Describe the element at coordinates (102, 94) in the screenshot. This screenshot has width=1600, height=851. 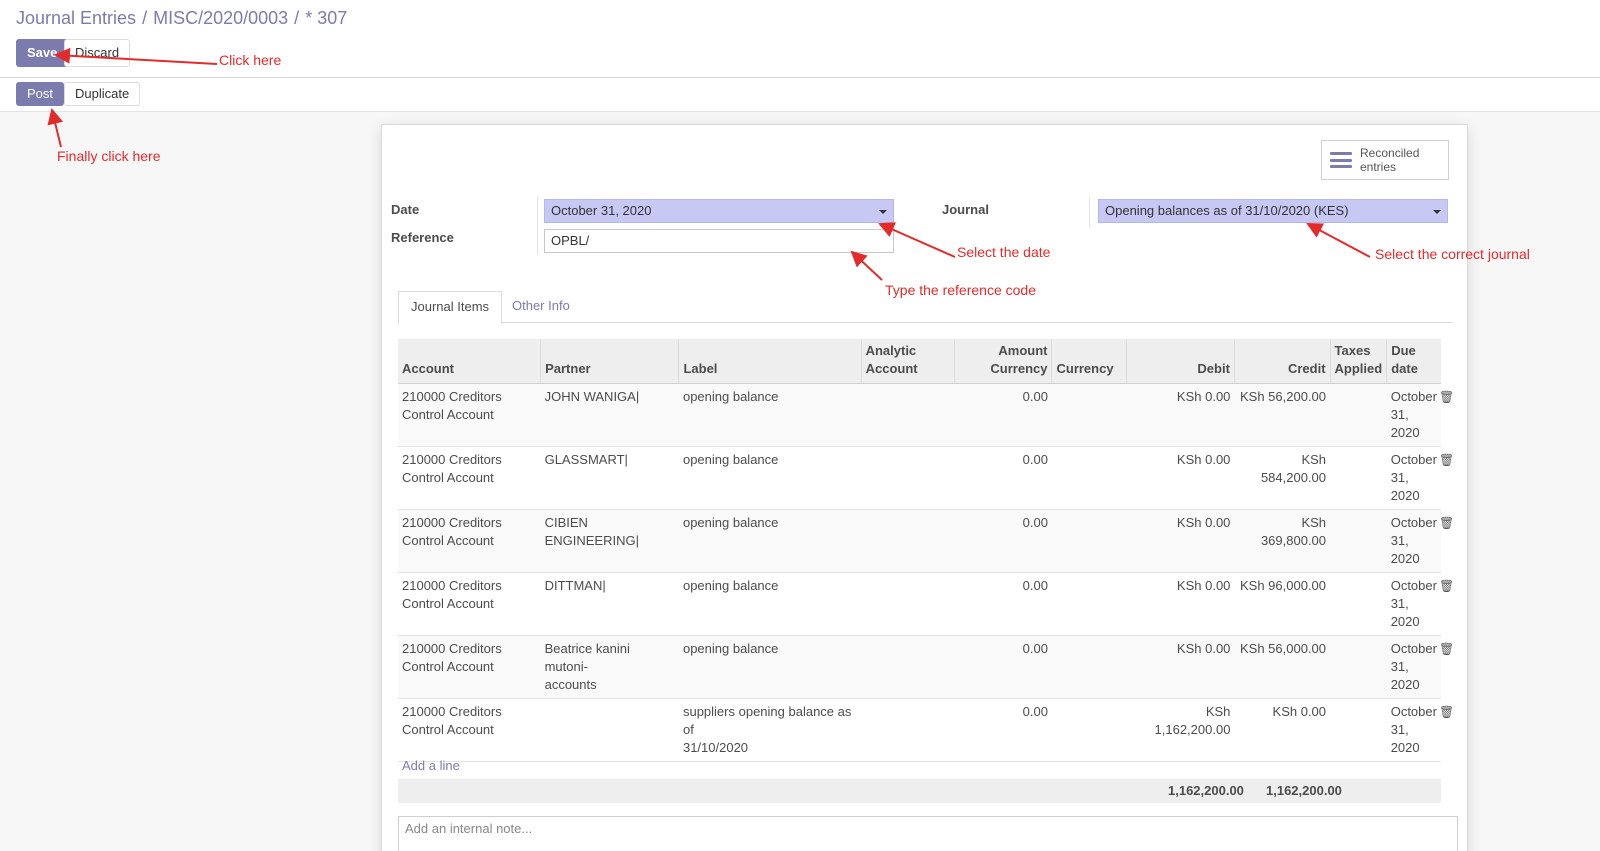
I see `duplicate-button: Duplicate` at that location.